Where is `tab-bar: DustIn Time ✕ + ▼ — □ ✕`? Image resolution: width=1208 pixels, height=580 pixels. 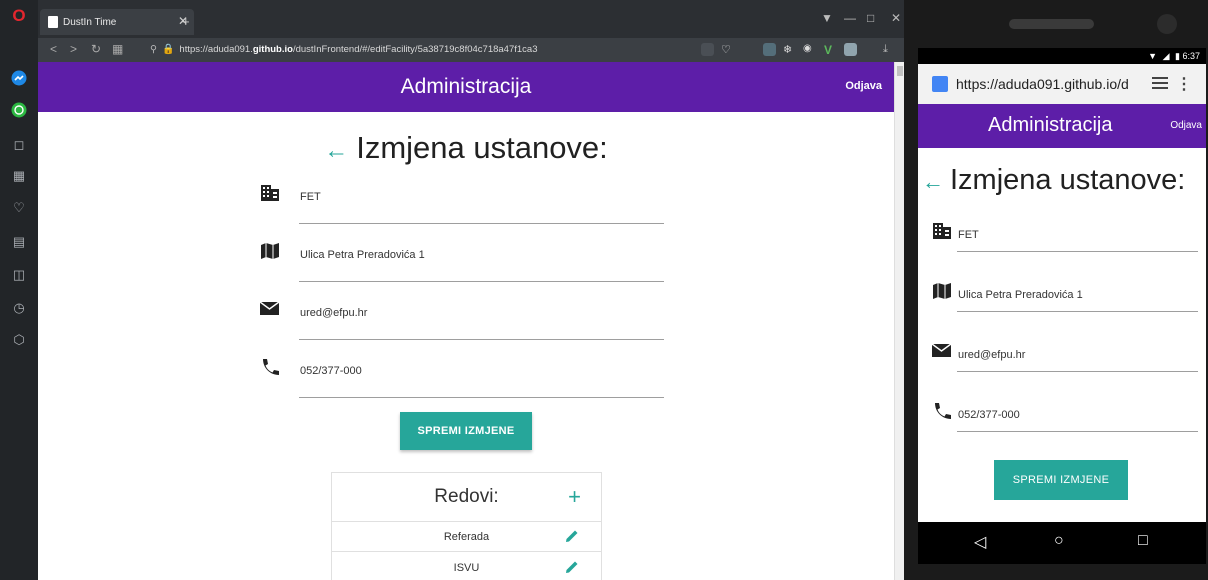 tab-bar: DustIn Time ✕ + ▼ — □ ✕ is located at coordinates (471, 19).